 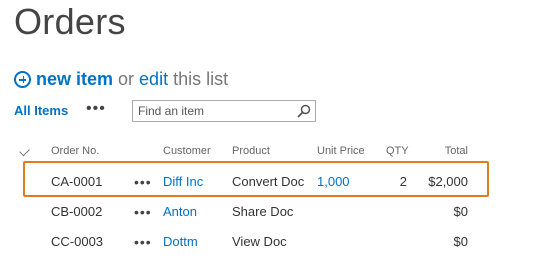 What do you see at coordinates (215, 111) in the screenshot?
I see `search-input` at bounding box center [215, 111].